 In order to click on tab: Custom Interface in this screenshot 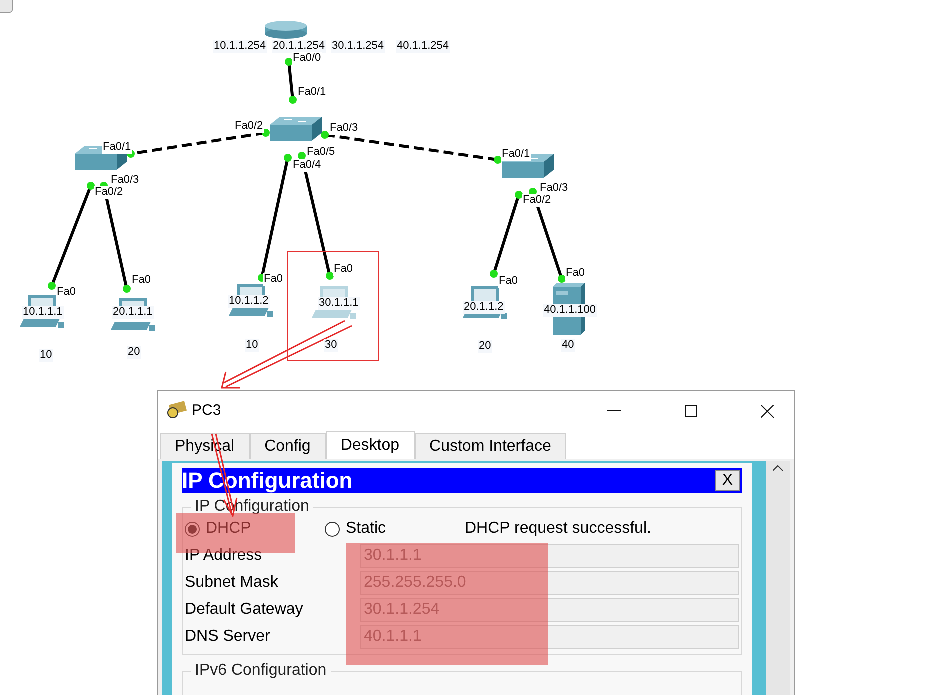, I will do `click(490, 446)`.